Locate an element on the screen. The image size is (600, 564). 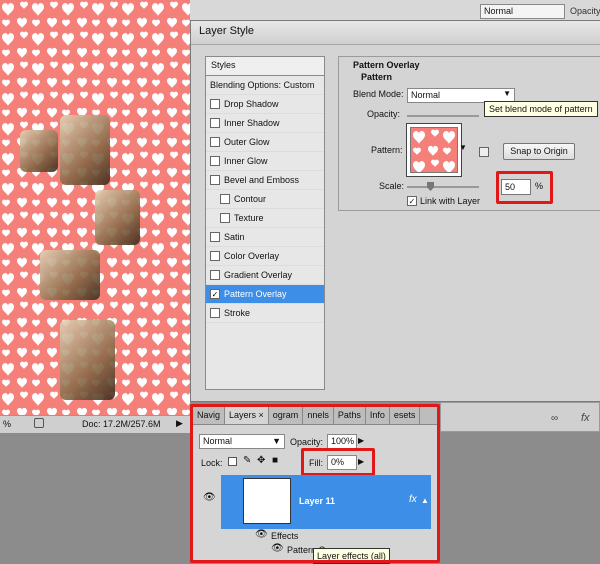
layers-highlight is located at coordinates (315, 483).